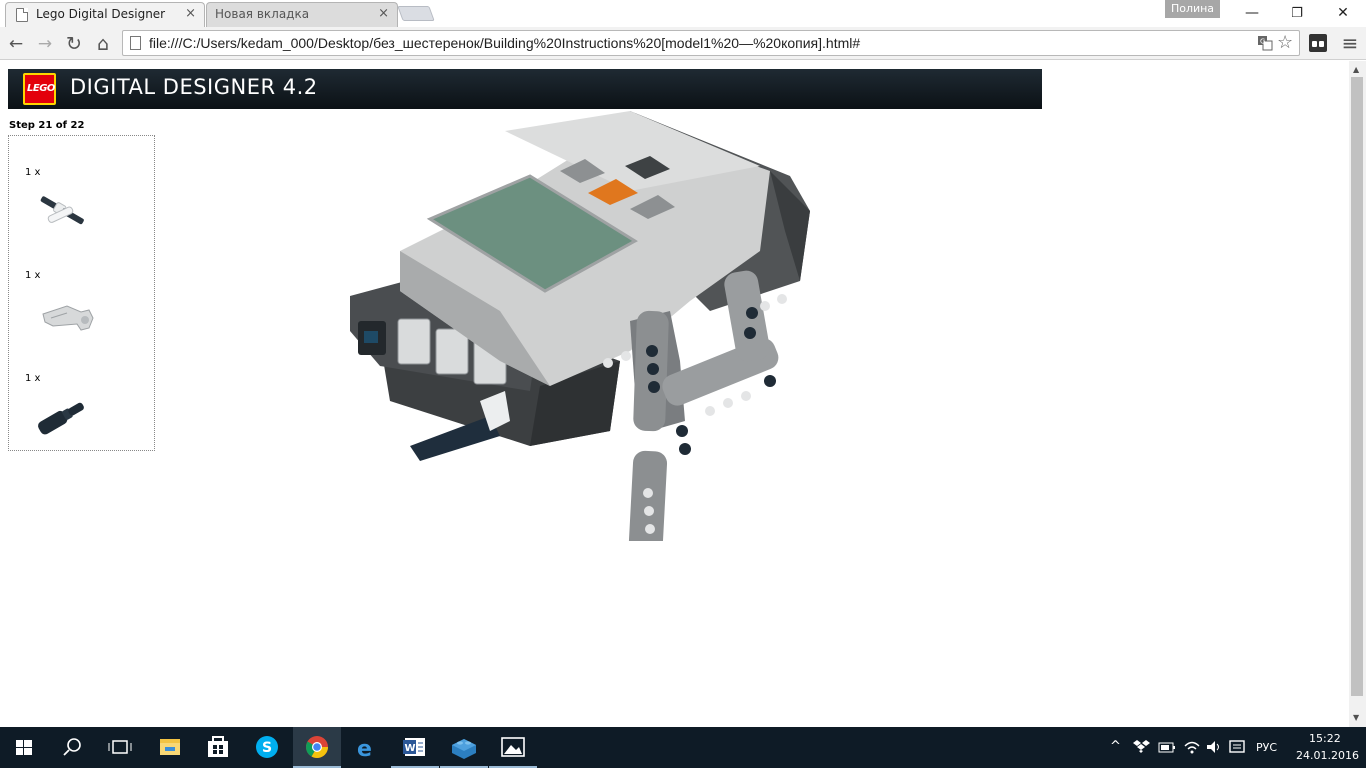 The height and width of the screenshot is (772, 1366). I want to click on svg-text: S, so click(267, 748).